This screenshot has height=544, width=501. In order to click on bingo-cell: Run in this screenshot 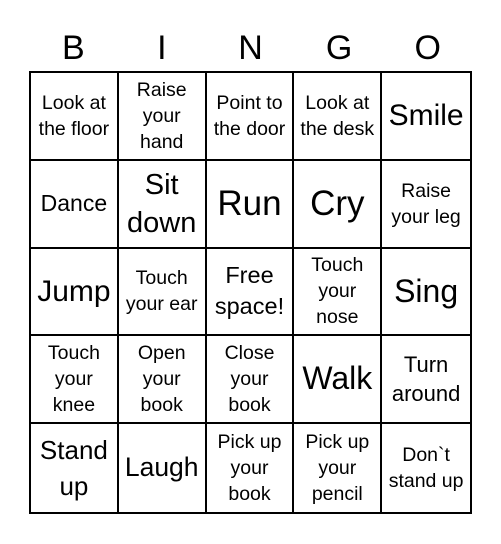, I will do `click(250, 204)`.